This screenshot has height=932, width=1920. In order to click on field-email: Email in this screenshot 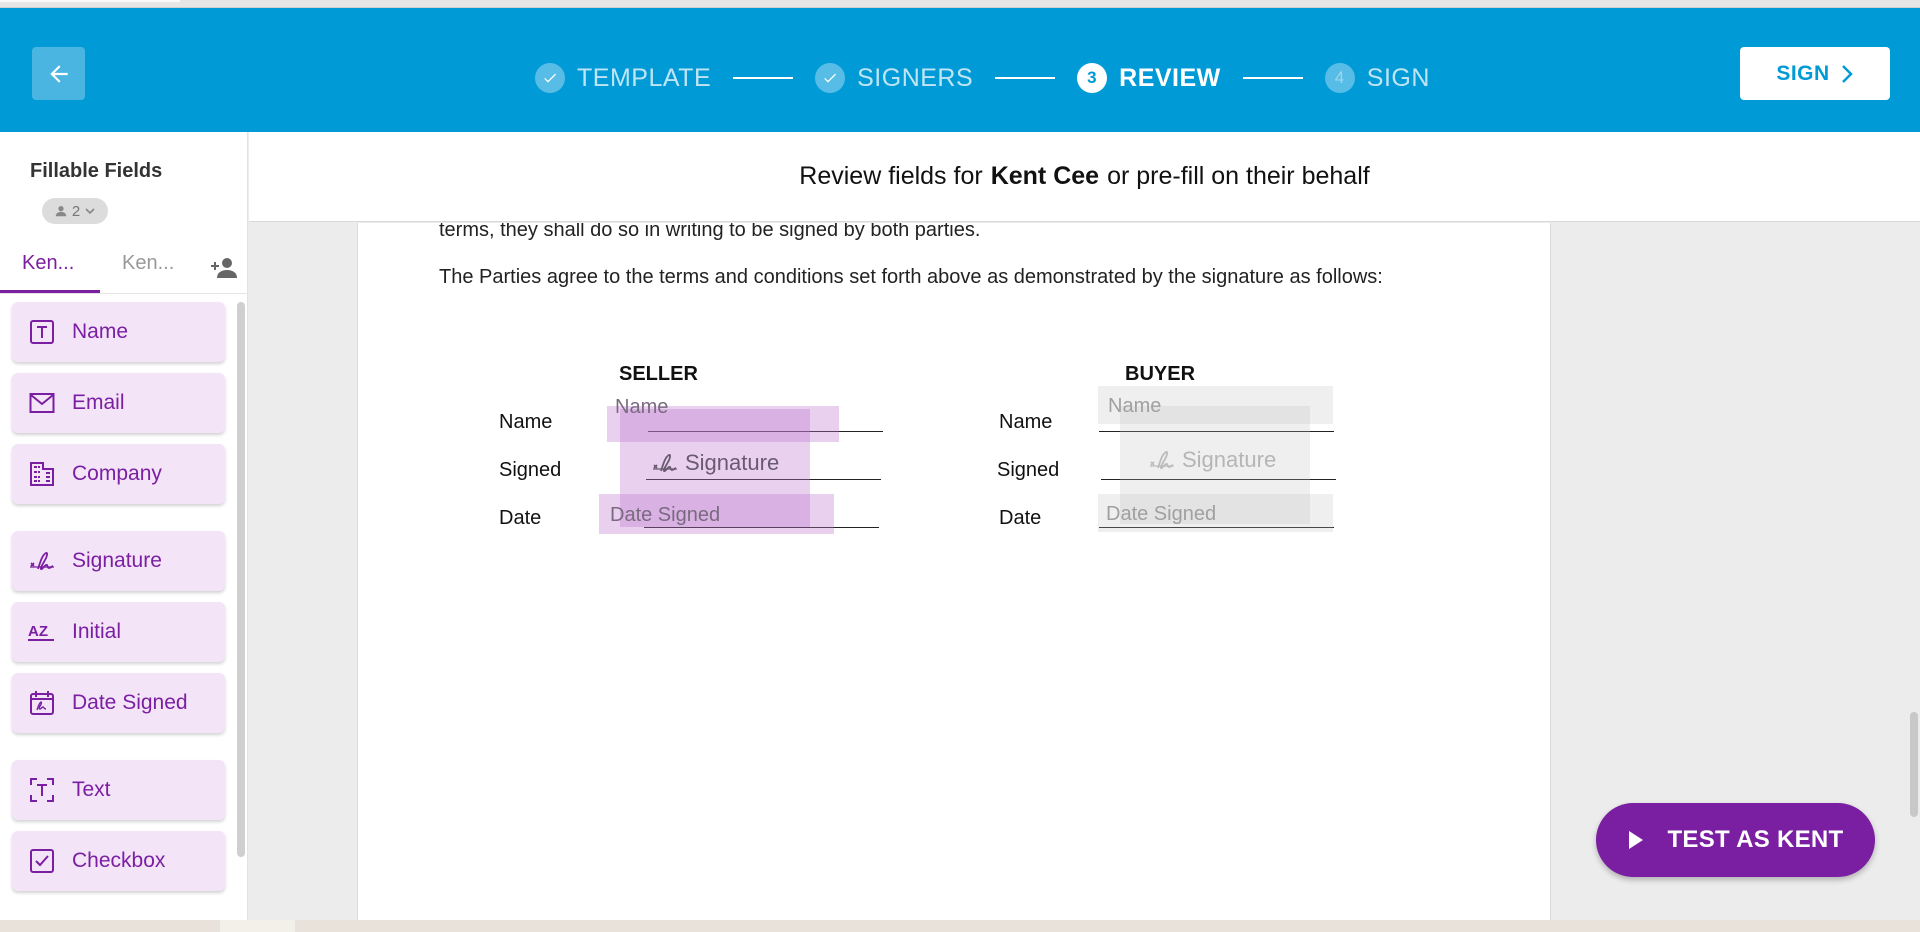, I will do `click(118, 403)`.